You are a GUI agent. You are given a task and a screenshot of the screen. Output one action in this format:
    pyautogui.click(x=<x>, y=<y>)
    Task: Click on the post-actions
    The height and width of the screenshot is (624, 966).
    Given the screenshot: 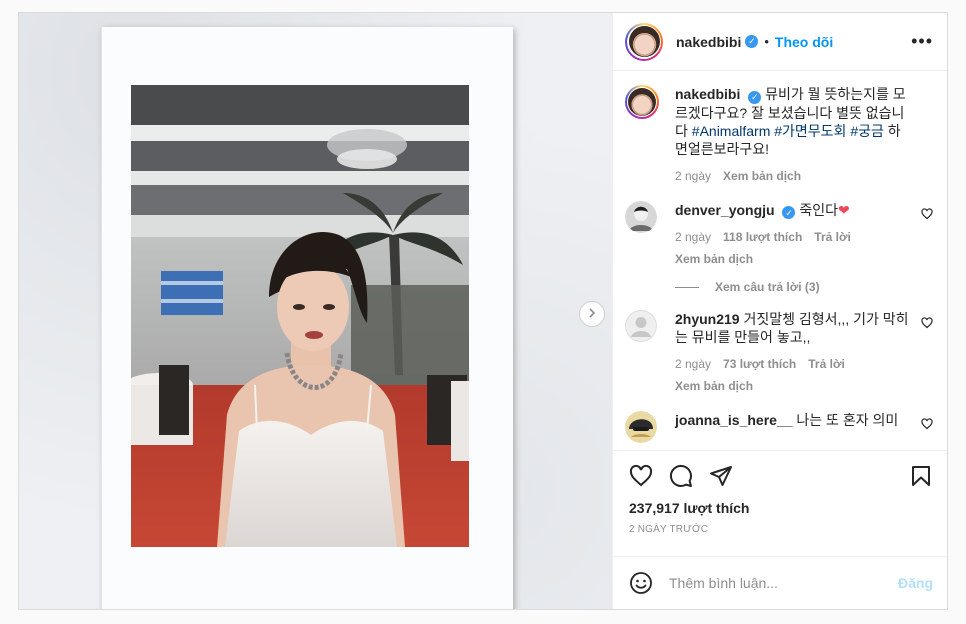 What is the action you would take?
    pyautogui.click(x=780, y=475)
    